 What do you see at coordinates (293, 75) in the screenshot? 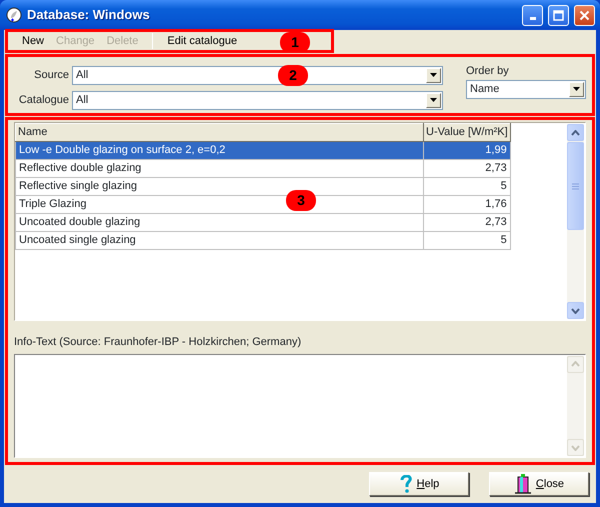
I see `callout-badge: 2` at bounding box center [293, 75].